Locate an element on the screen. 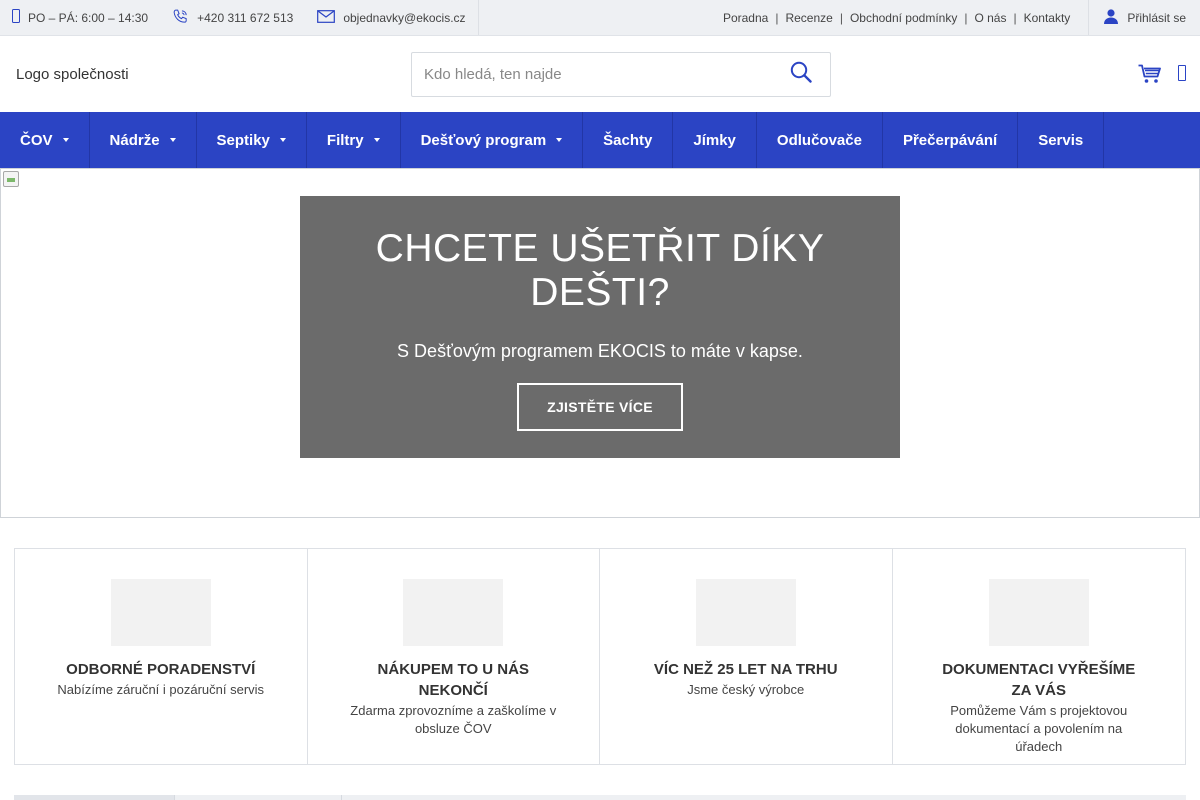  cart-icon is located at coordinates (1150, 76).